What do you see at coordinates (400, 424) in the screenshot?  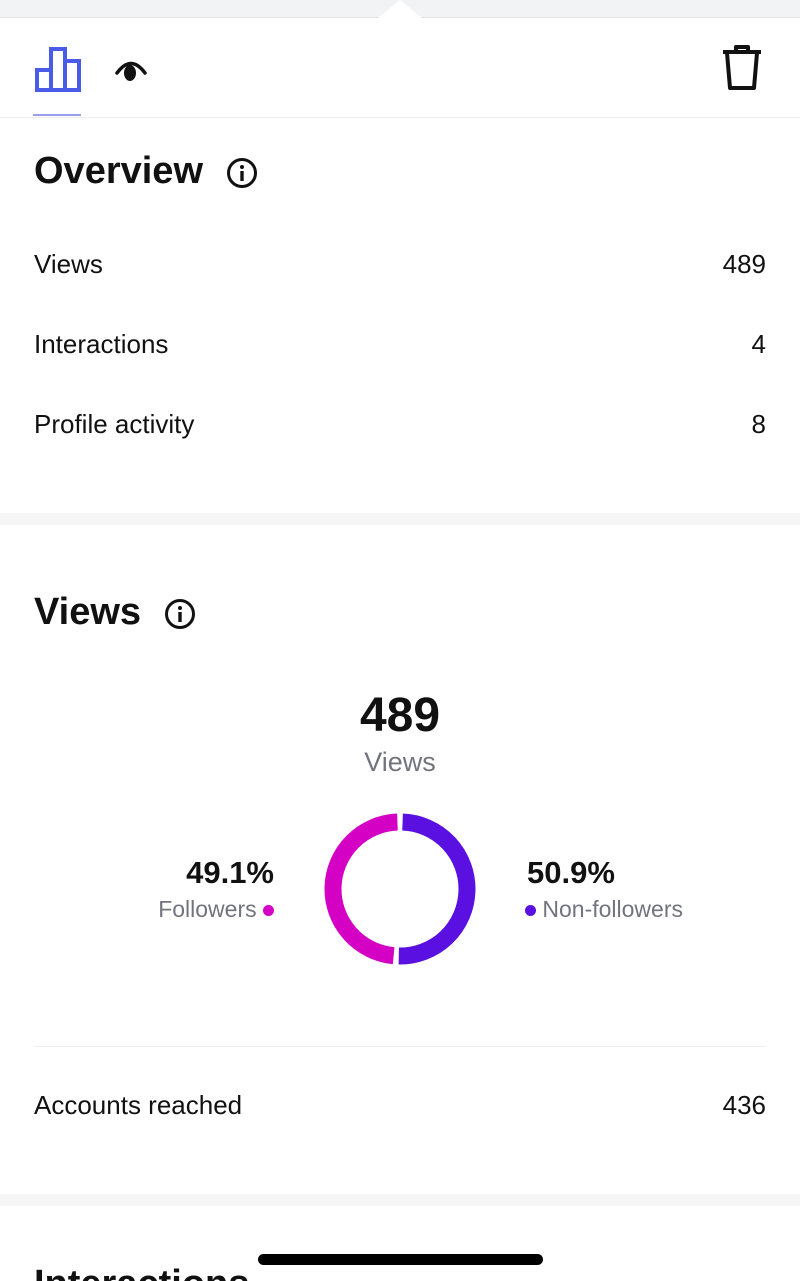 I see `overview-row-profile-activity: Profile activity 8` at bounding box center [400, 424].